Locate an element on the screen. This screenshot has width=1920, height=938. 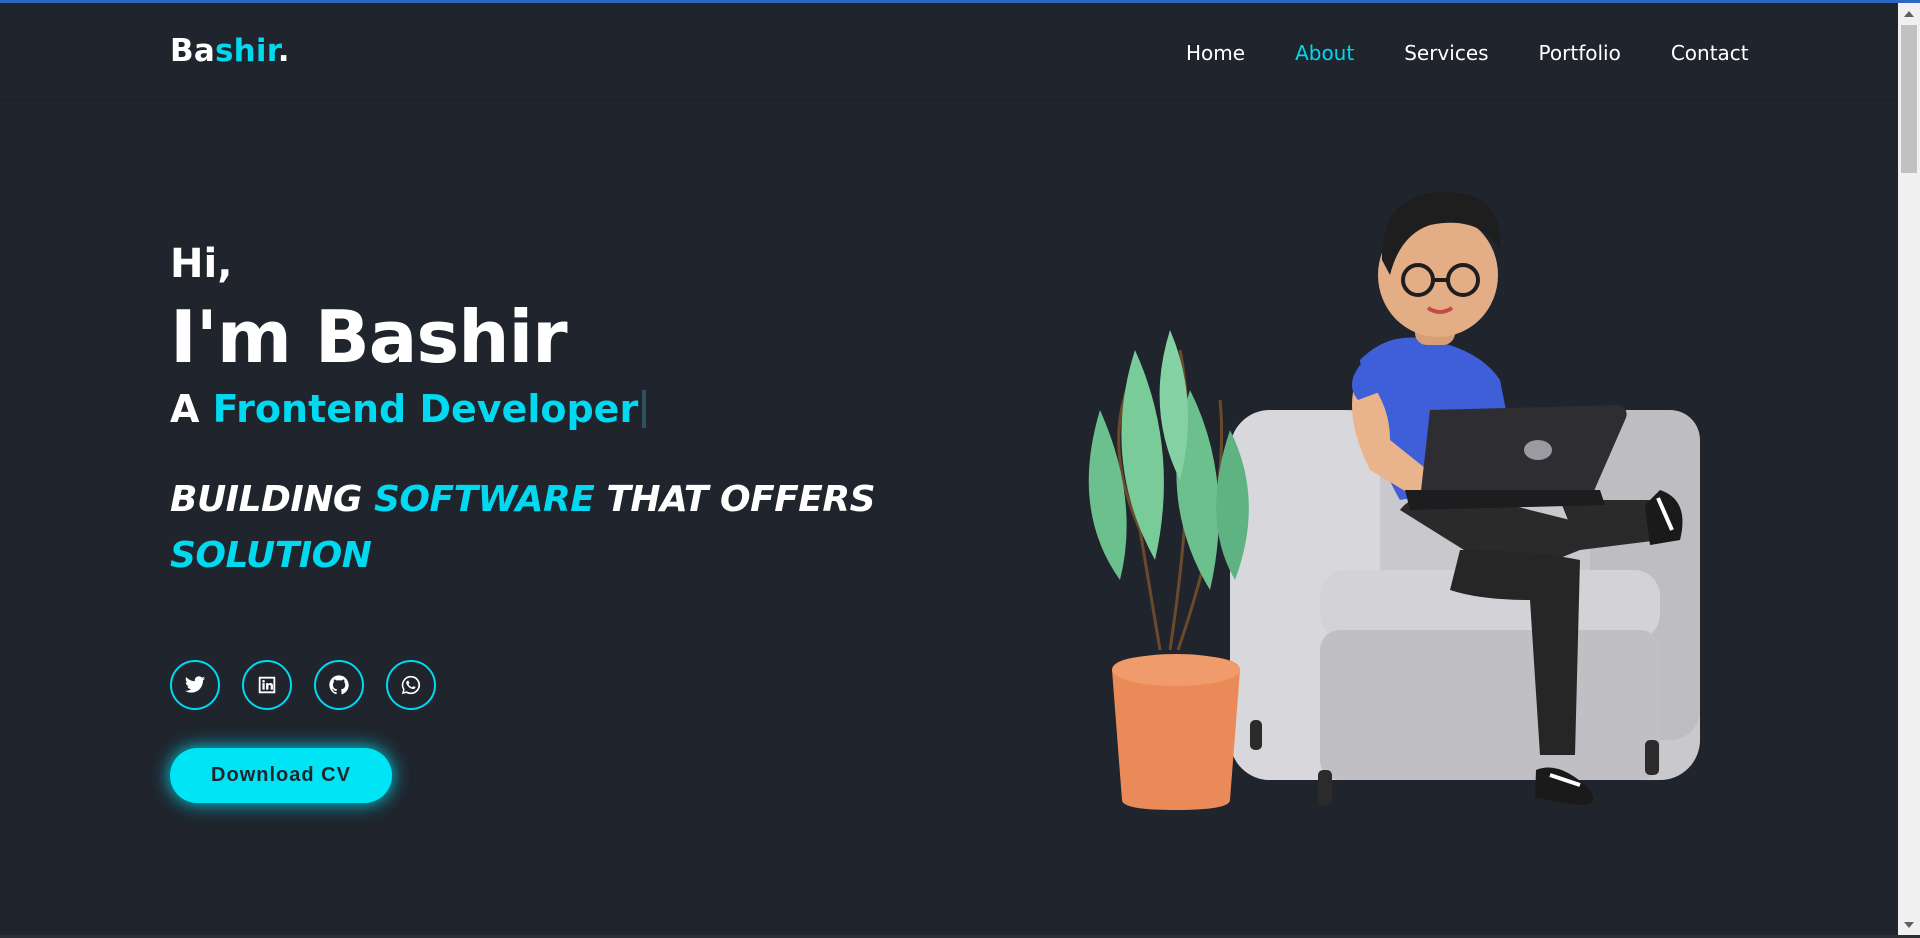
github-icon is located at coordinates (339, 685).